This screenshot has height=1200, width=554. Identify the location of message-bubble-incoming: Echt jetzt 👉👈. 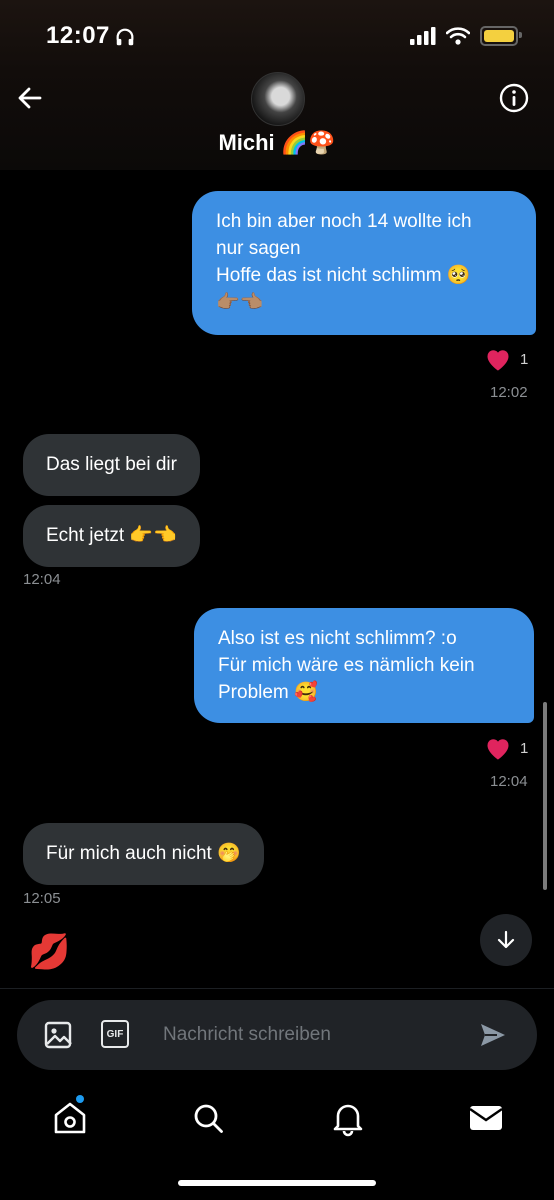
(111, 536).